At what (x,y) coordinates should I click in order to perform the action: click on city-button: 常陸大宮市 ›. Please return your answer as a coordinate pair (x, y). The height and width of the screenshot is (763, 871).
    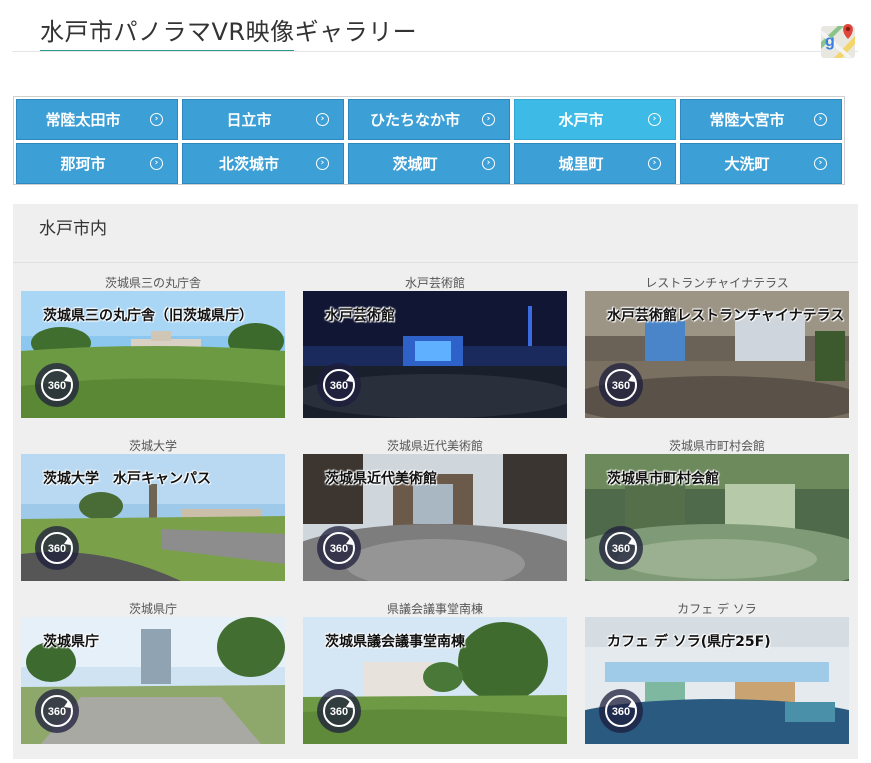
    Looking at the image, I should click on (761, 119).